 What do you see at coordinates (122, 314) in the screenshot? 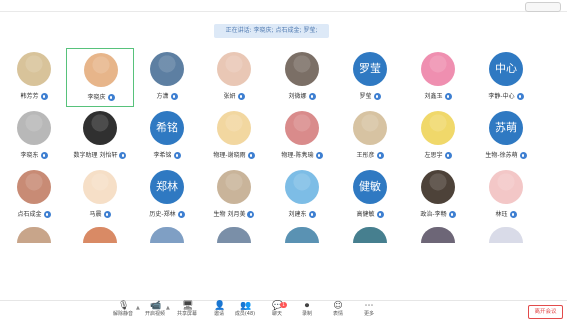
I see `toolbar-label: 解除静音` at bounding box center [122, 314].